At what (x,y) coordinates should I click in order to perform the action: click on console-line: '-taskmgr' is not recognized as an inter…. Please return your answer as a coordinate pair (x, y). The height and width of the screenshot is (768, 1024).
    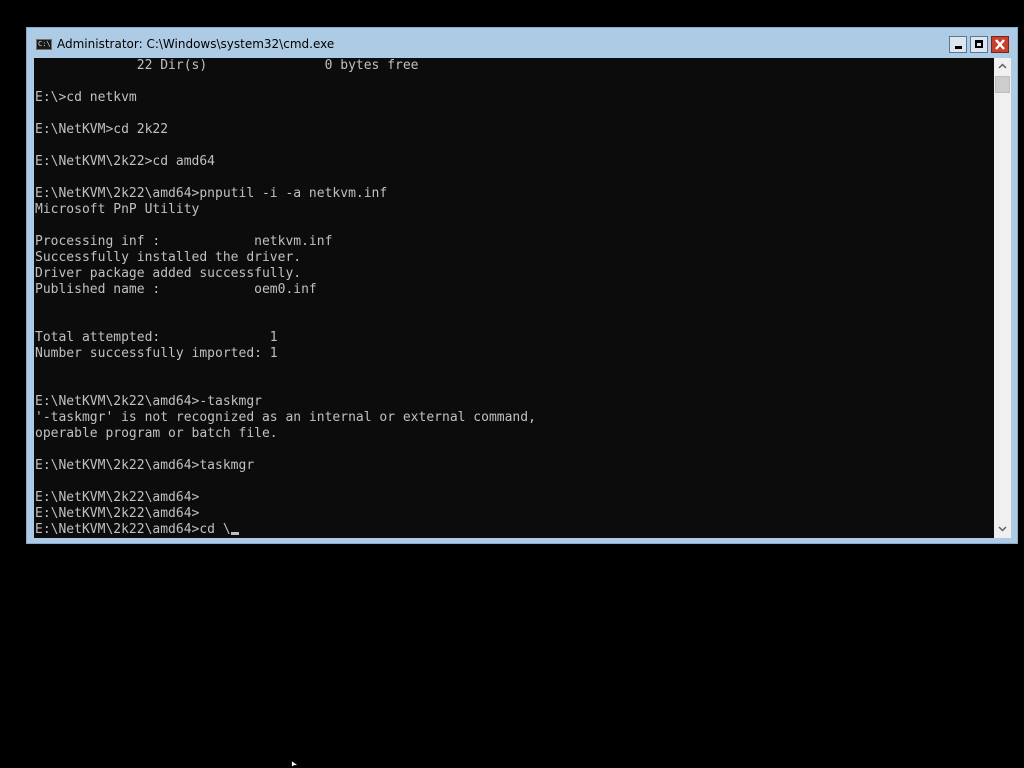
    Looking at the image, I should click on (285, 417).